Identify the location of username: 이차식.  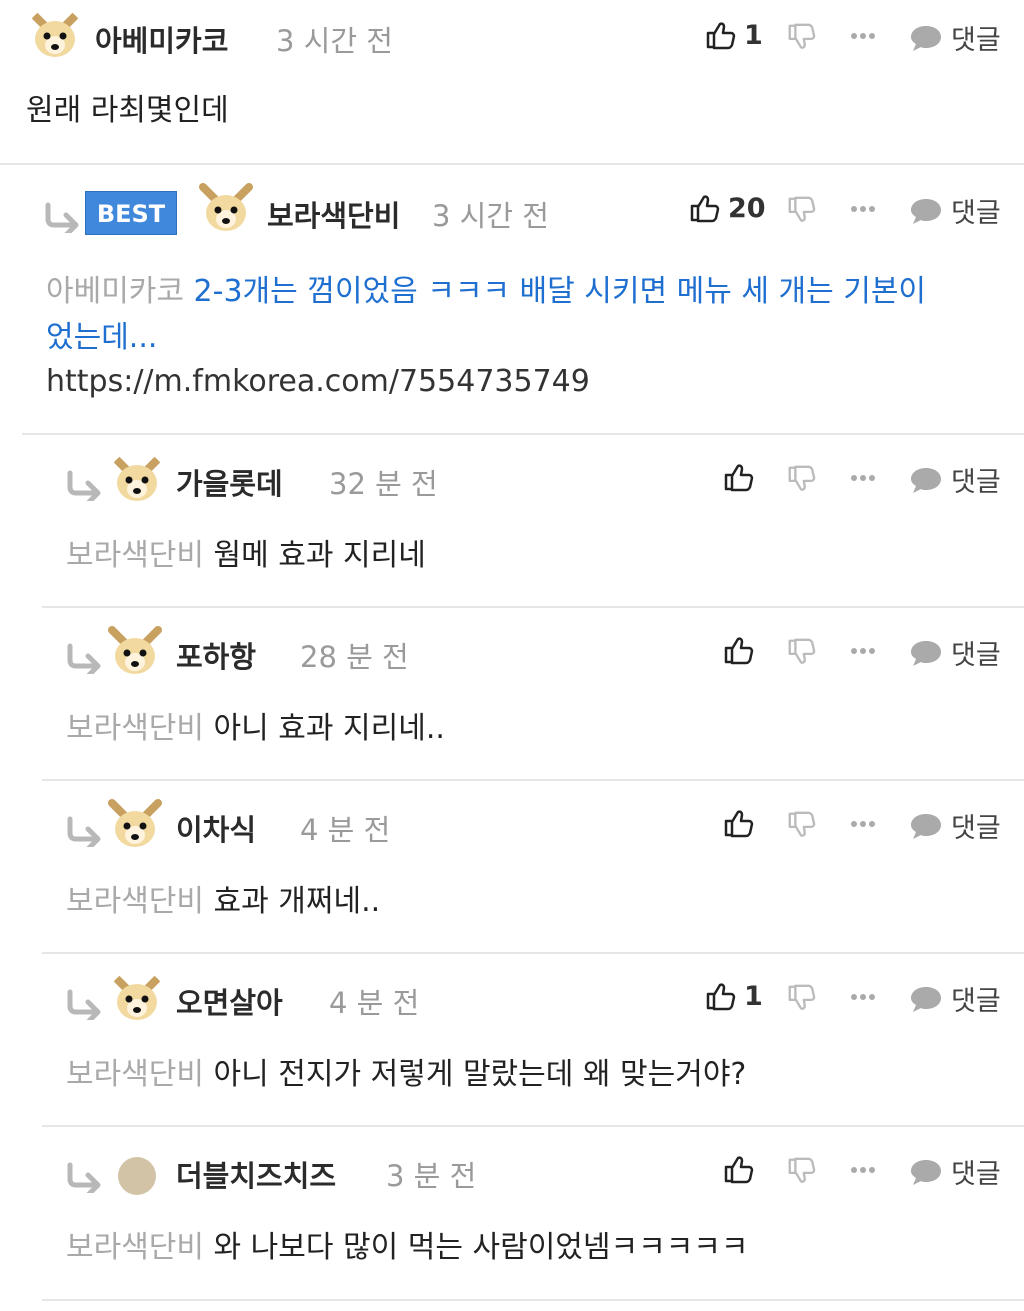
(216, 828).